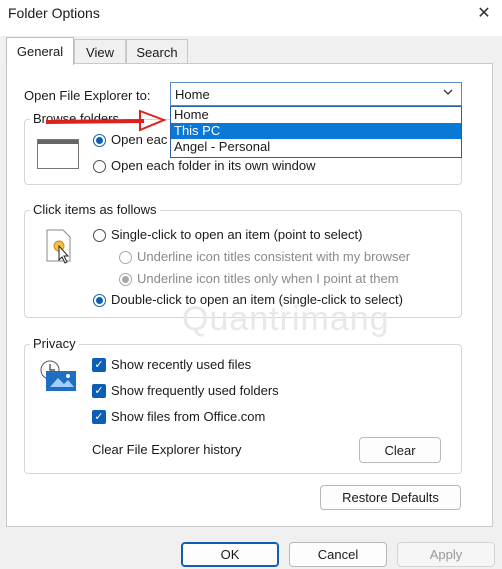  What do you see at coordinates (188, 416) in the screenshot?
I see `show-office-label: Show files from Office.com` at bounding box center [188, 416].